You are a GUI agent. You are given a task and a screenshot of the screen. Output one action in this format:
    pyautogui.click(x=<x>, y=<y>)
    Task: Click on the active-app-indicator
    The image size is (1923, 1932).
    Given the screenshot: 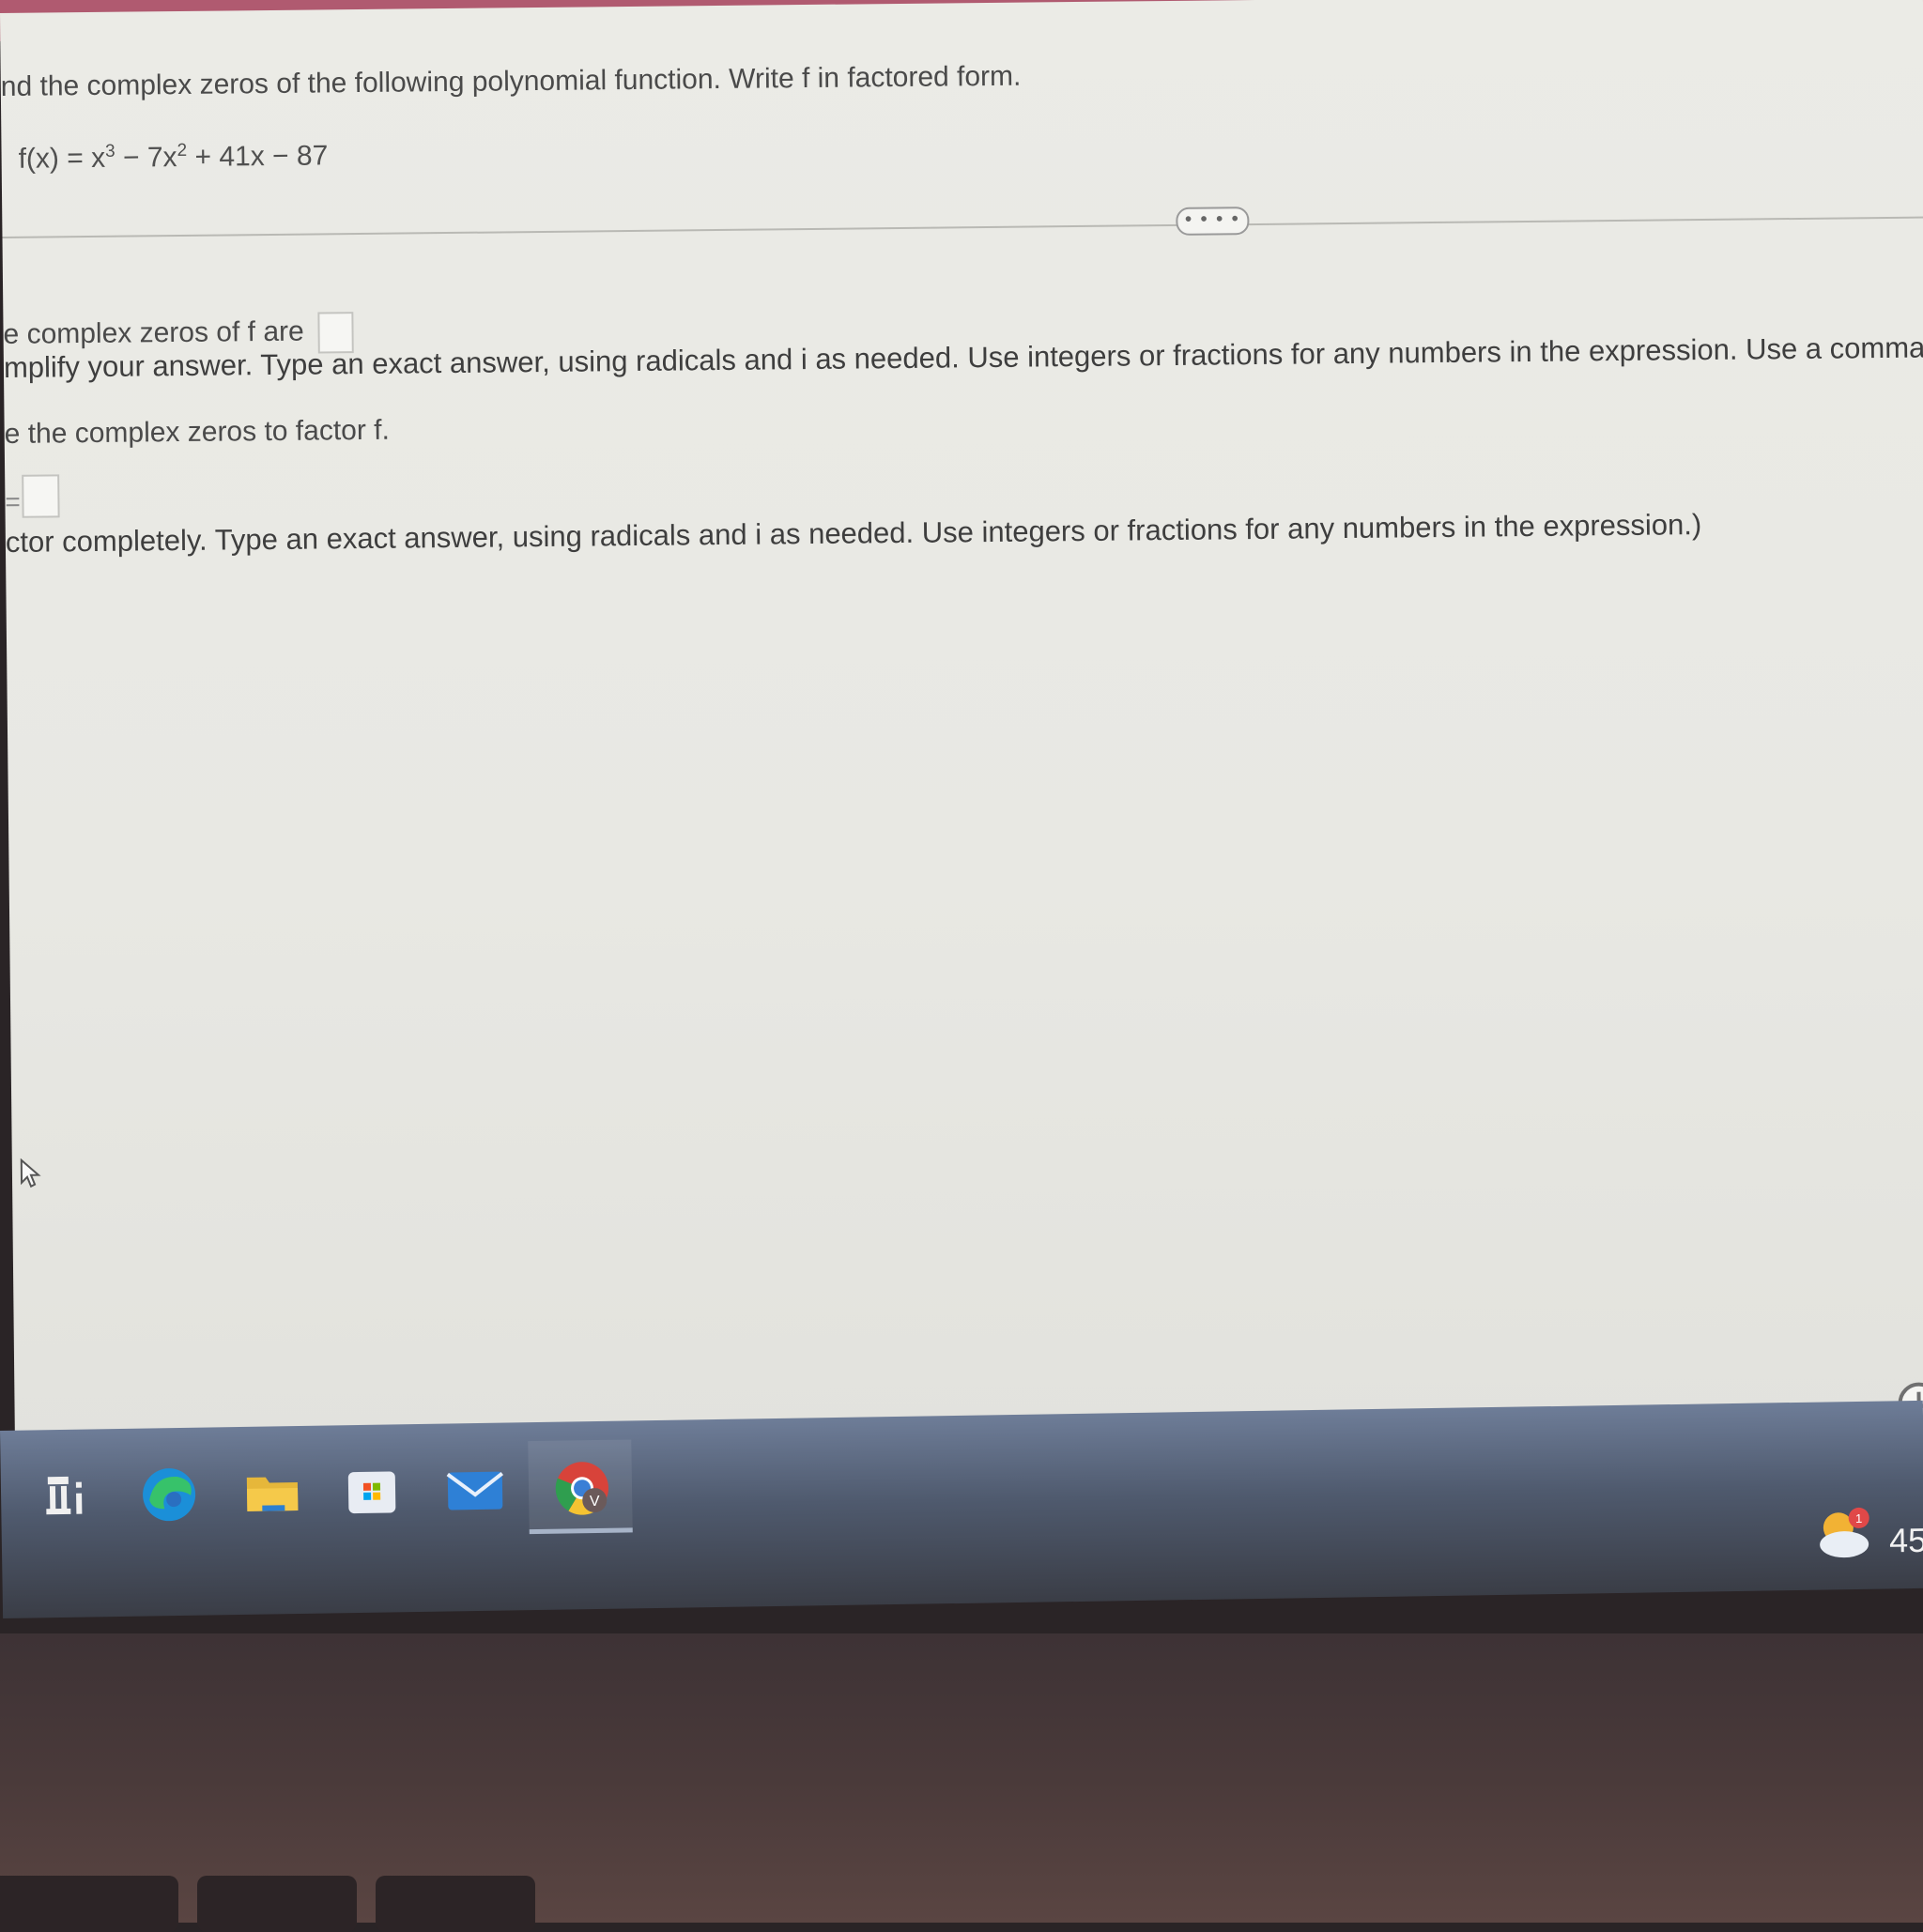 What is the action you would take?
    pyautogui.click(x=581, y=1531)
    